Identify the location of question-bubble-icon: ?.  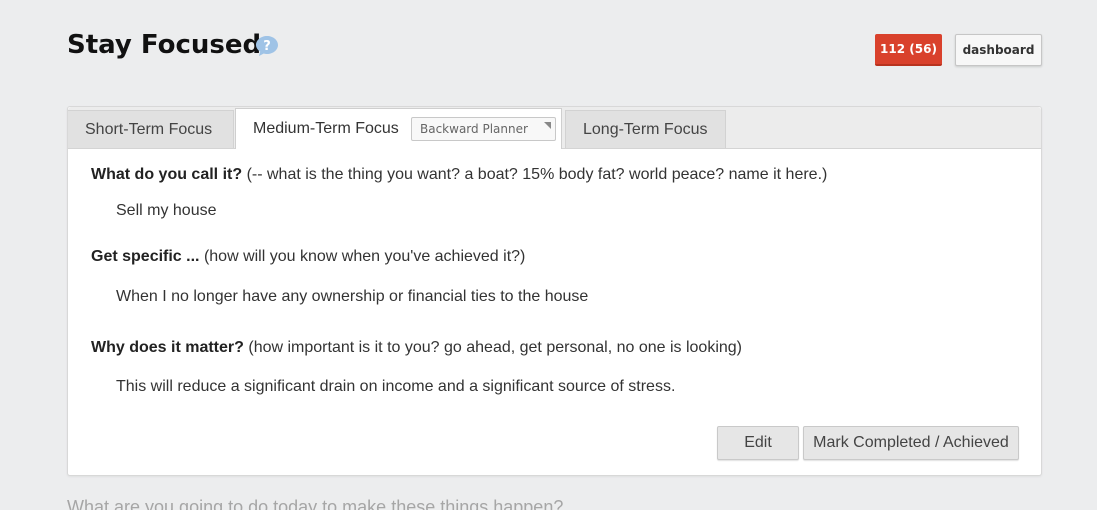
(267, 46).